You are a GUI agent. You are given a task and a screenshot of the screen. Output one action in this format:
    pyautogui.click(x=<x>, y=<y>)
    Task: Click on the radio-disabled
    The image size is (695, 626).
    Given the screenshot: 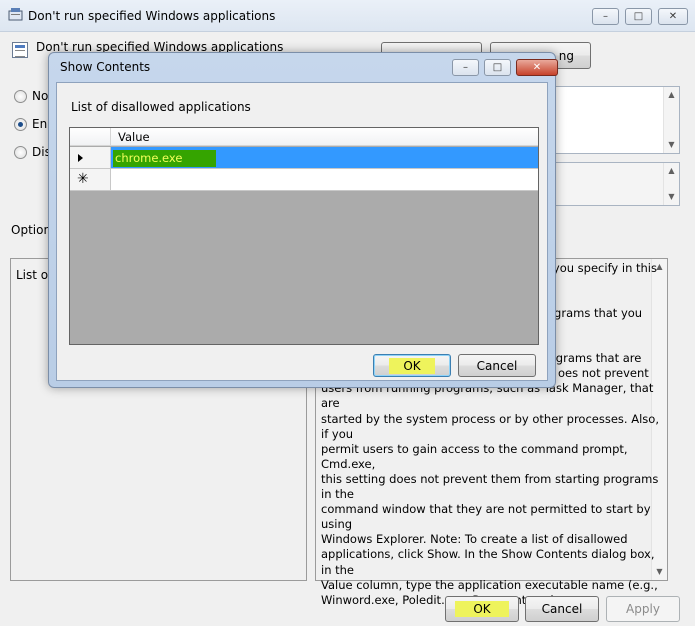 What is the action you would take?
    pyautogui.click(x=20, y=152)
    